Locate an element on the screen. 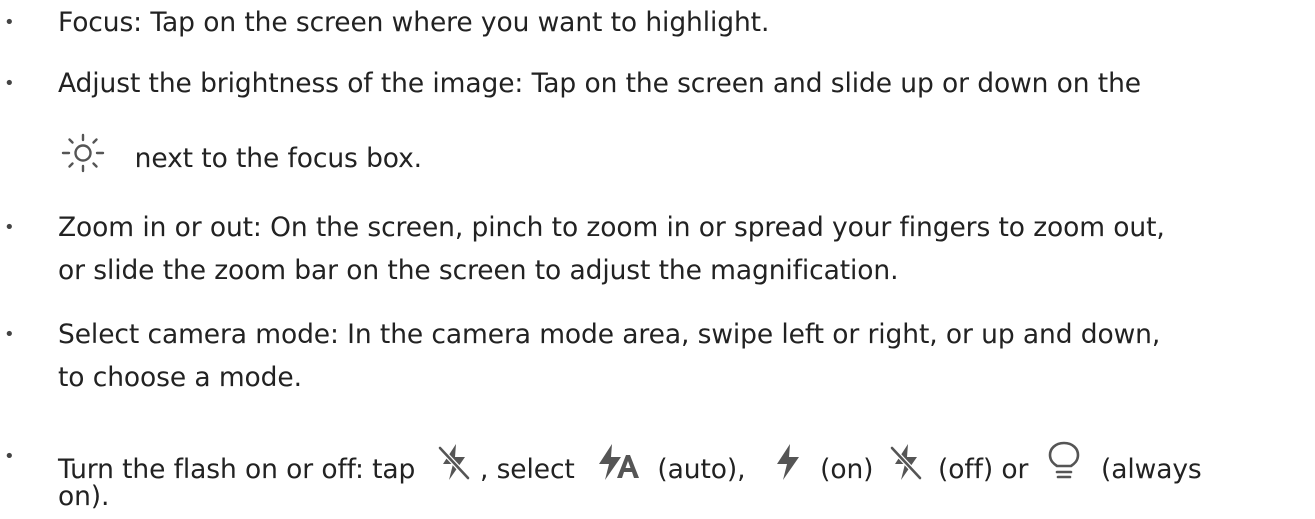  flash-text-seg-1: Turn the flash on or off: tap is located at coordinates (237, 469).